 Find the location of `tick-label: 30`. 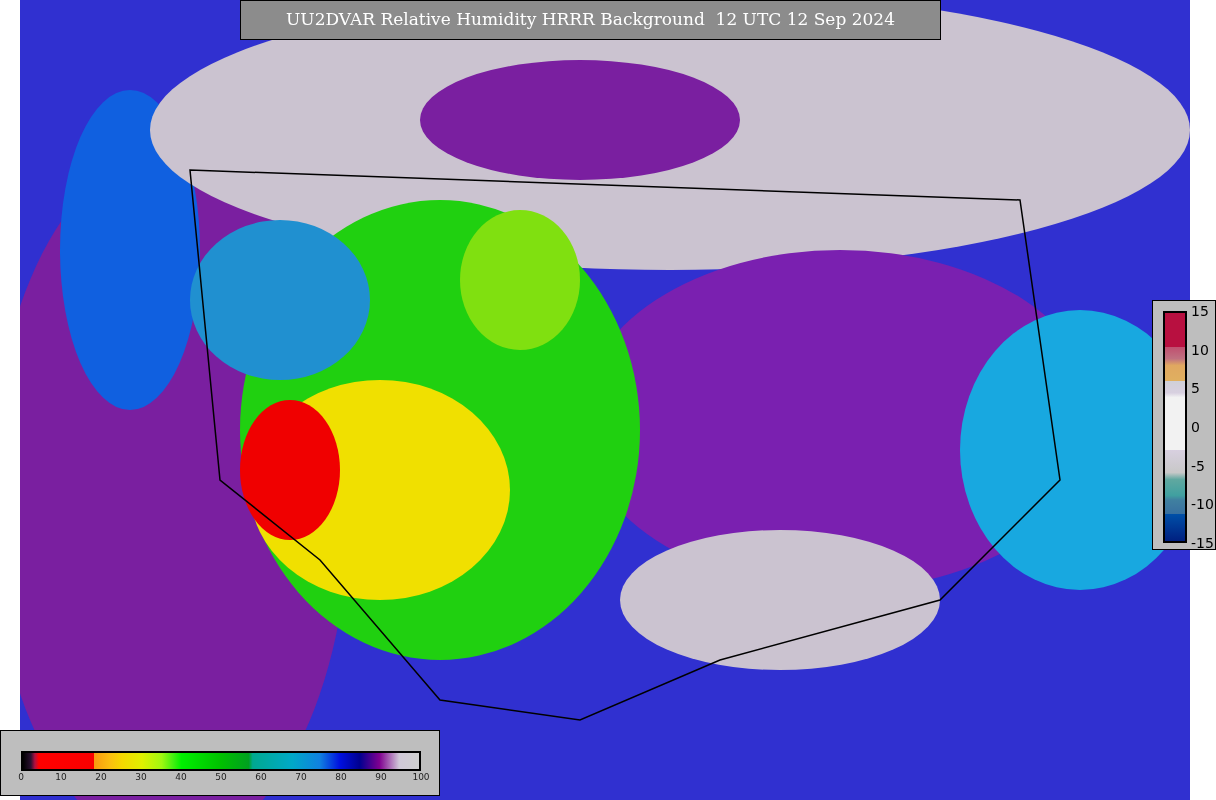

tick-label: 30 is located at coordinates (141, 777).